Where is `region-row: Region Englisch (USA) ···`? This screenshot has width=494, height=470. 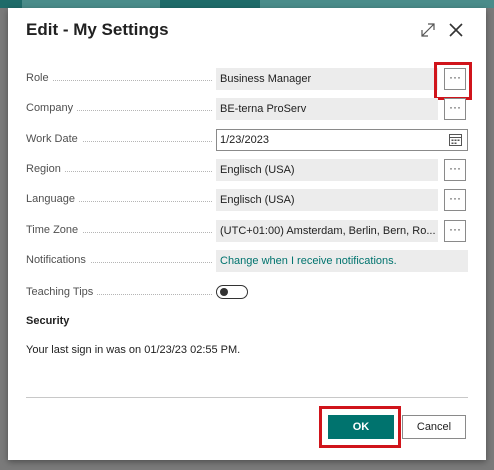
region-row: Region Englisch (USA) ··· is located at coordinates (249, 171).